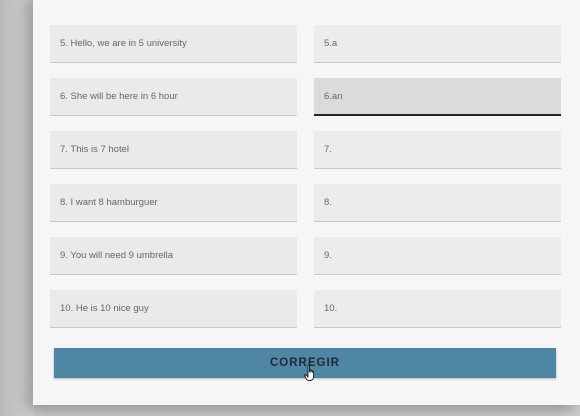  I want to click on exercise-row: 10. He is 10 nice guy 10., so click(305, 309).